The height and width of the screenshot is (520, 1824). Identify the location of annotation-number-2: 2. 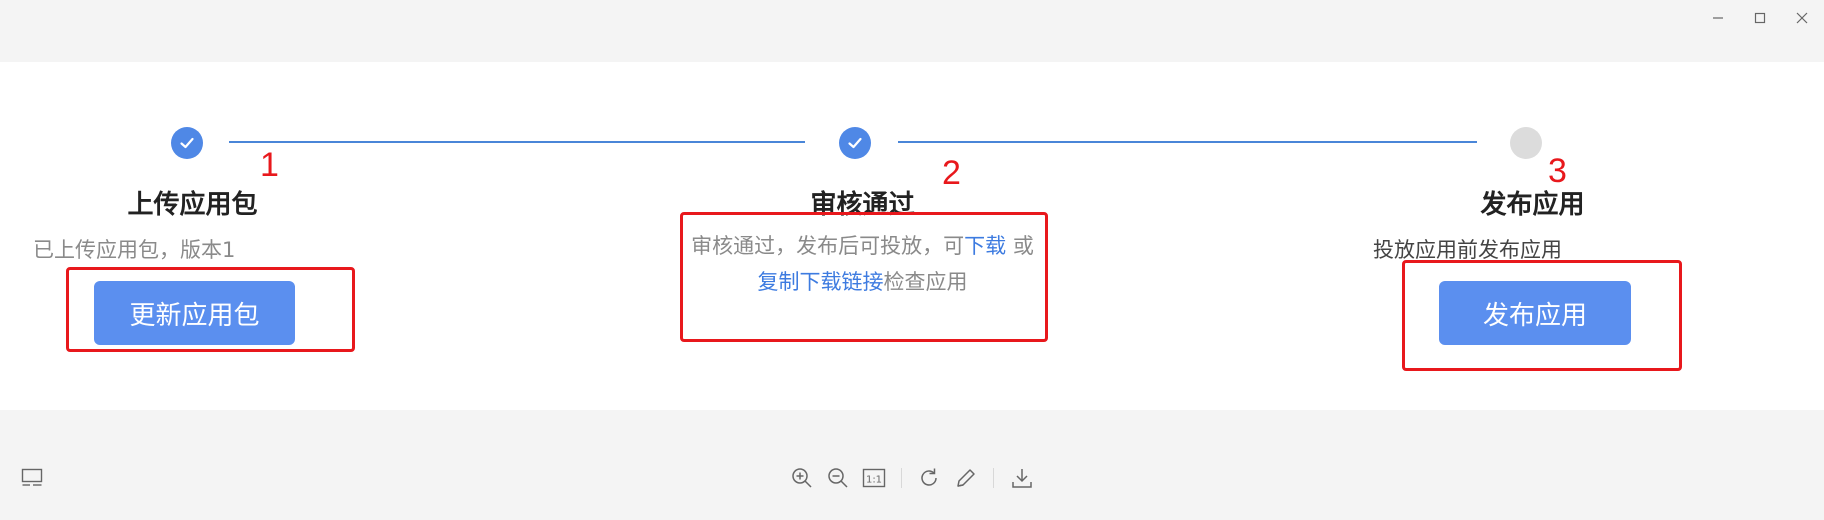
(951, 173).